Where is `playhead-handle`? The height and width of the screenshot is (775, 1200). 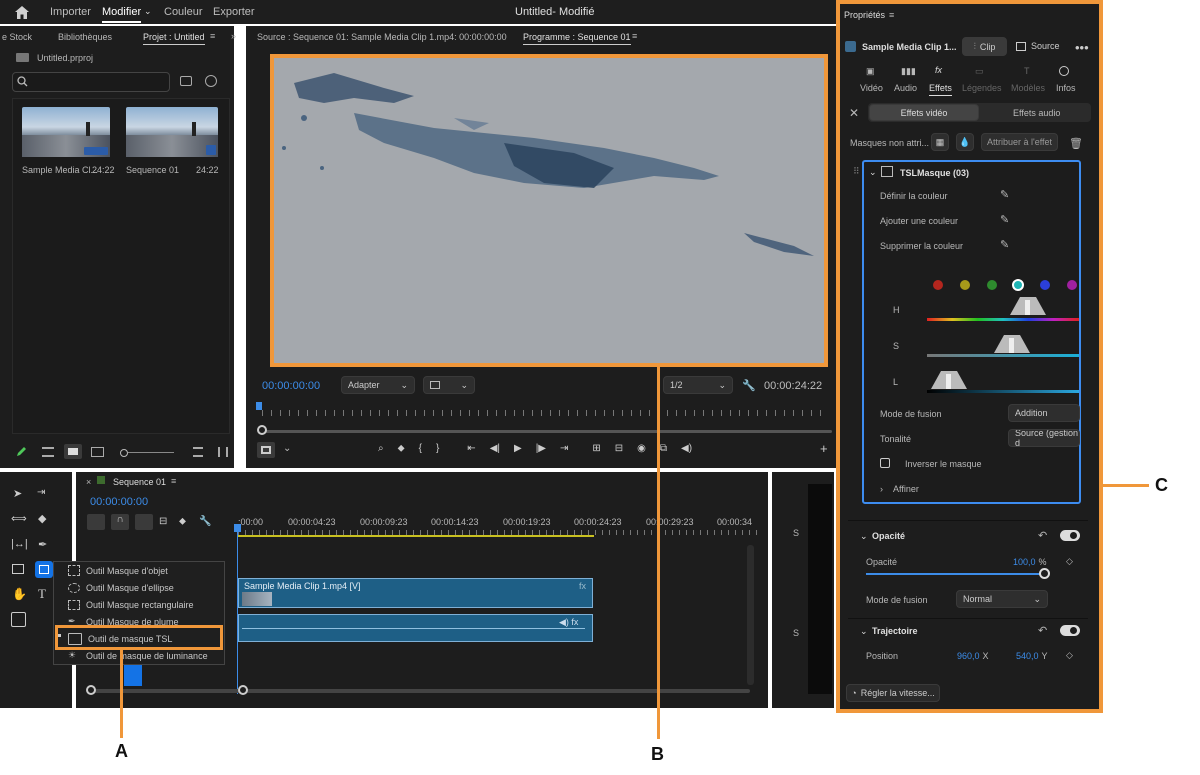
playhead-handle is located at coordinates (237, 528).